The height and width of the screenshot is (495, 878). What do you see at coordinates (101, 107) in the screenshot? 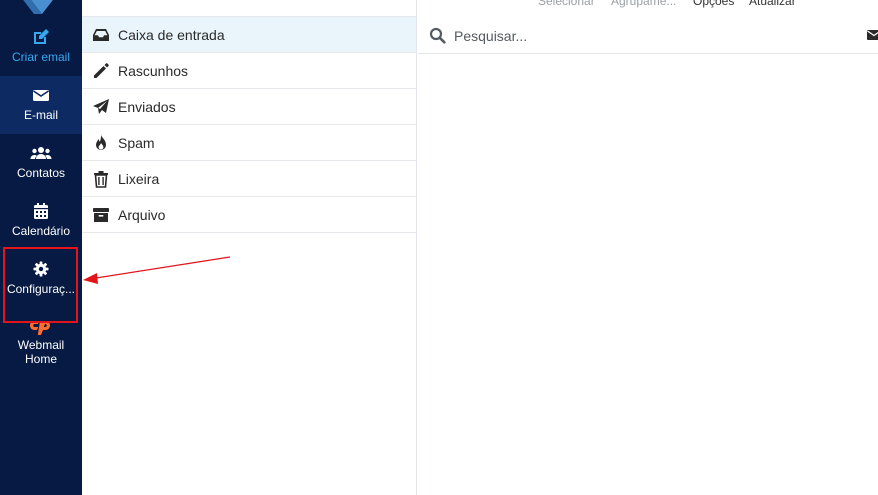
I see `paper-plane-icon` at bounding box center [101, 107].